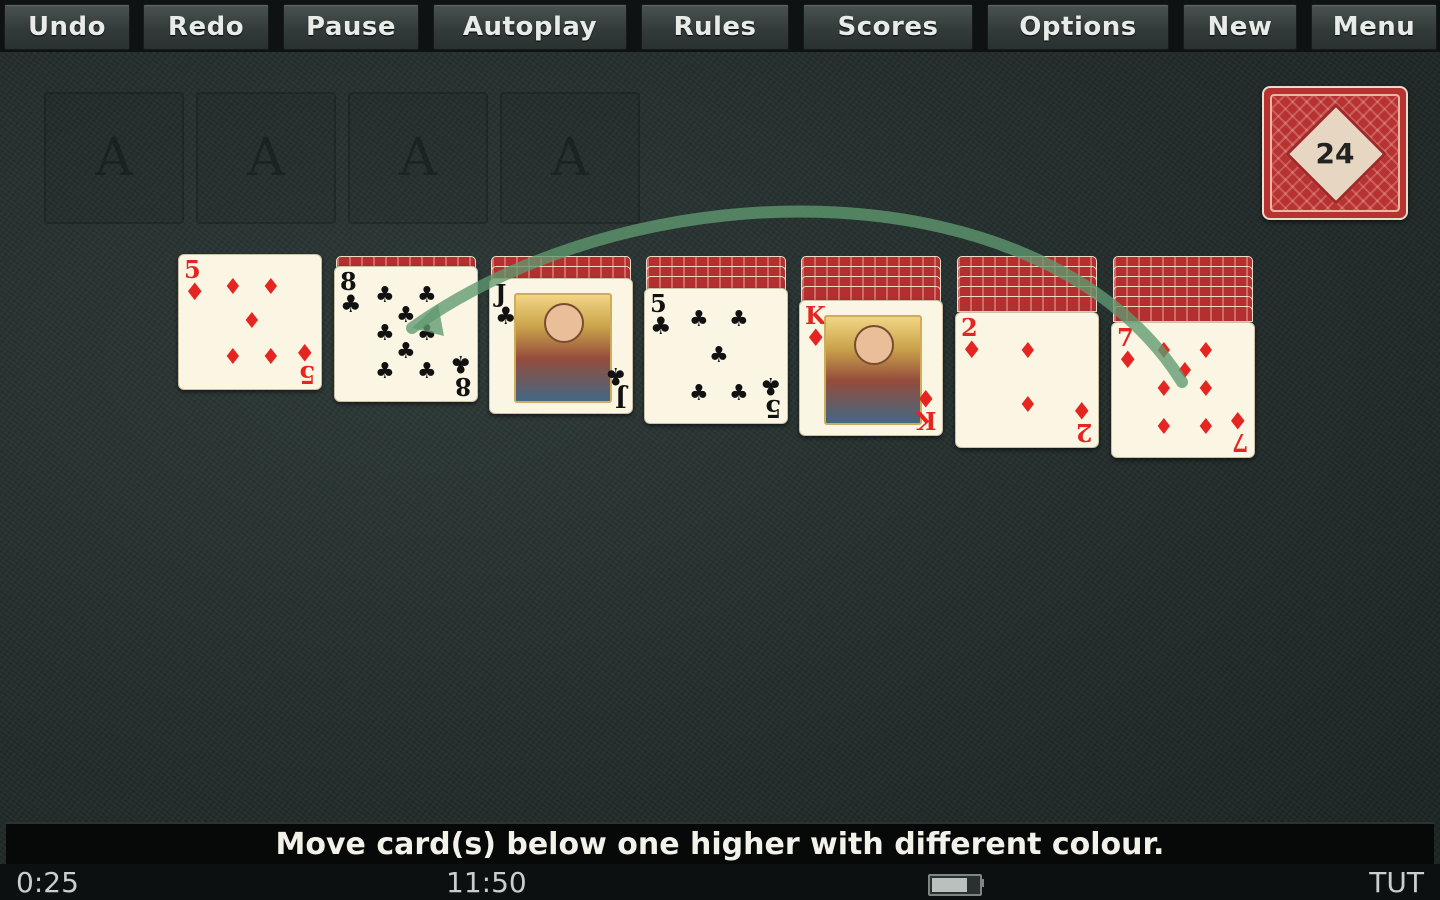 The image size is (1440, 900). Describe the element at coordinates (771, 397) in the screenshot. I see `card-rank-inverted: 5 ♣` at that location.